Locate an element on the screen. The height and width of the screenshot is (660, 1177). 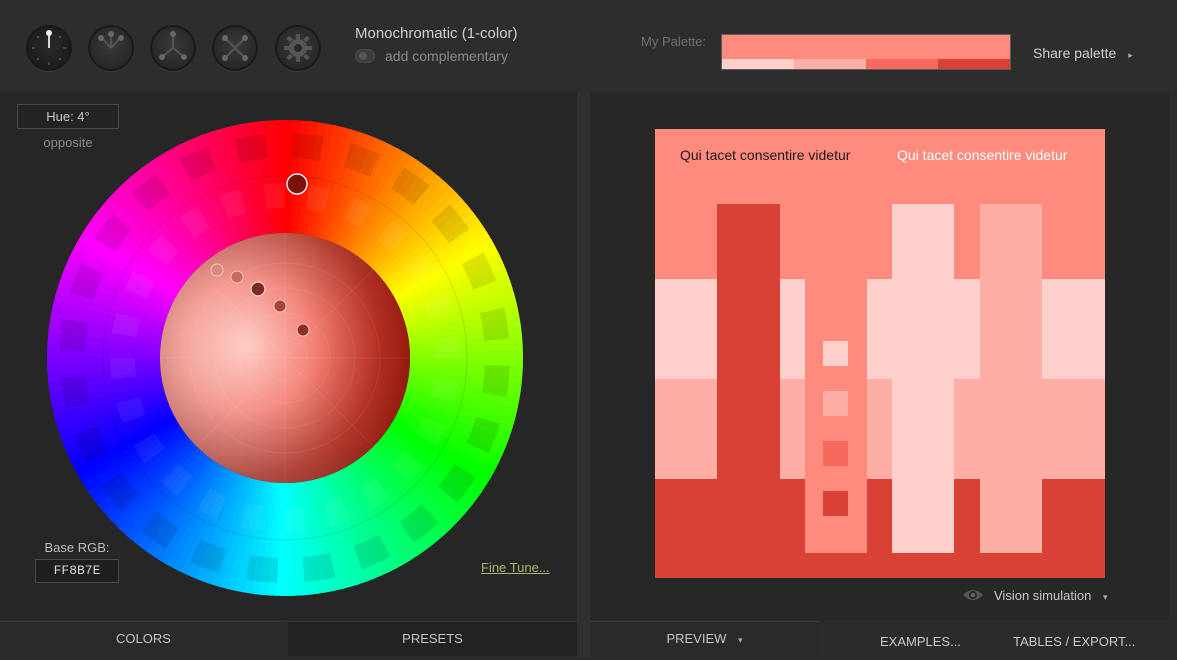
mono-scheme-icon is located at coordinates (49, 47).